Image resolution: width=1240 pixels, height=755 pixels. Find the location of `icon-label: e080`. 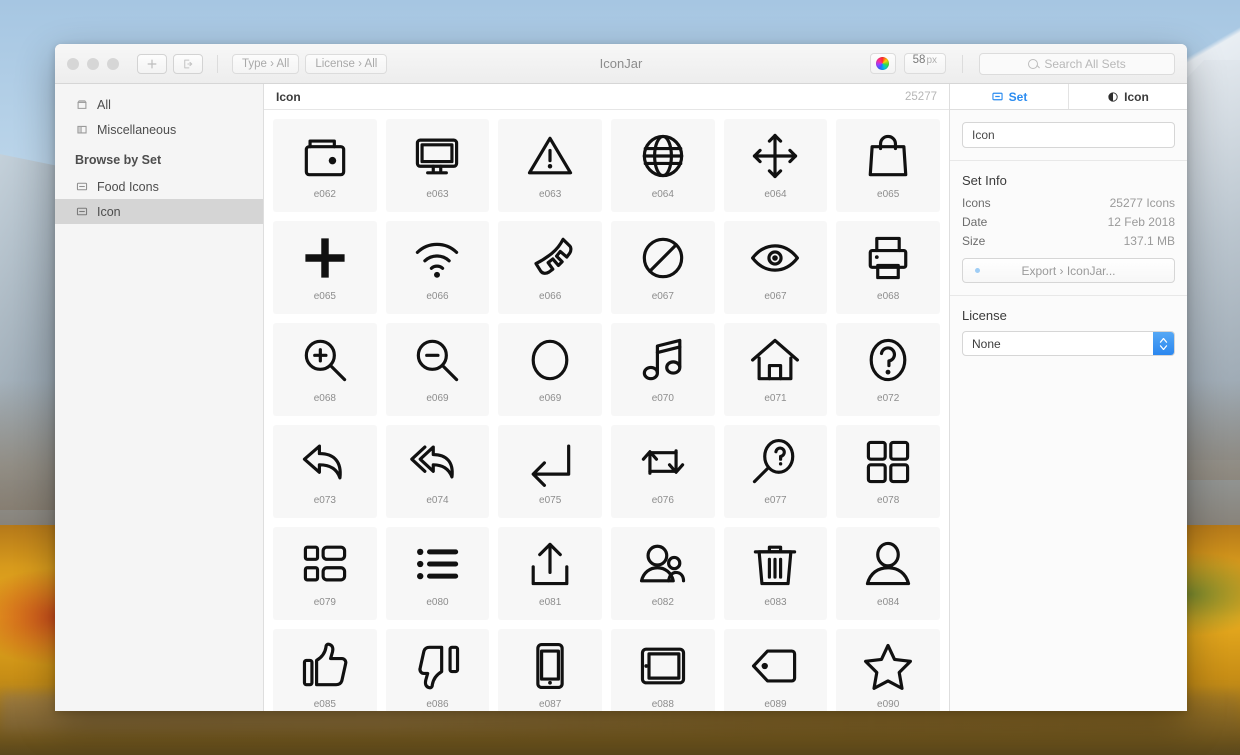

icon-label: e080 is located at coordinates (437, 602).